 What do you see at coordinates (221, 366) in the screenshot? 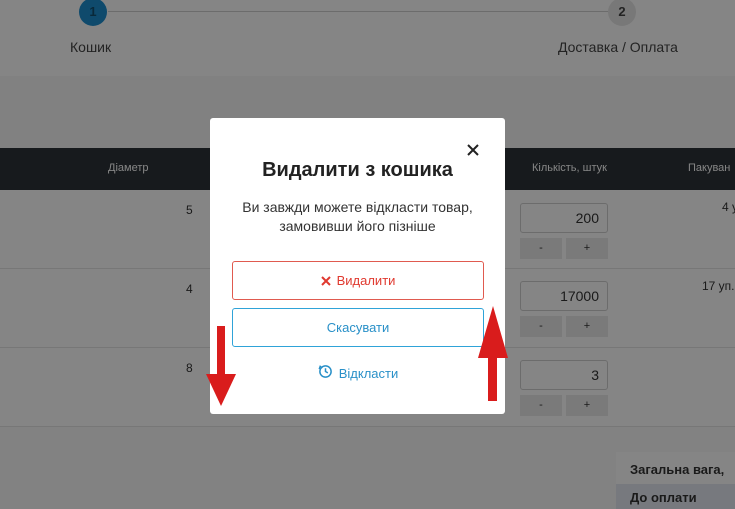
I see `arrow-down-icon` at bounding box center [221, 366].